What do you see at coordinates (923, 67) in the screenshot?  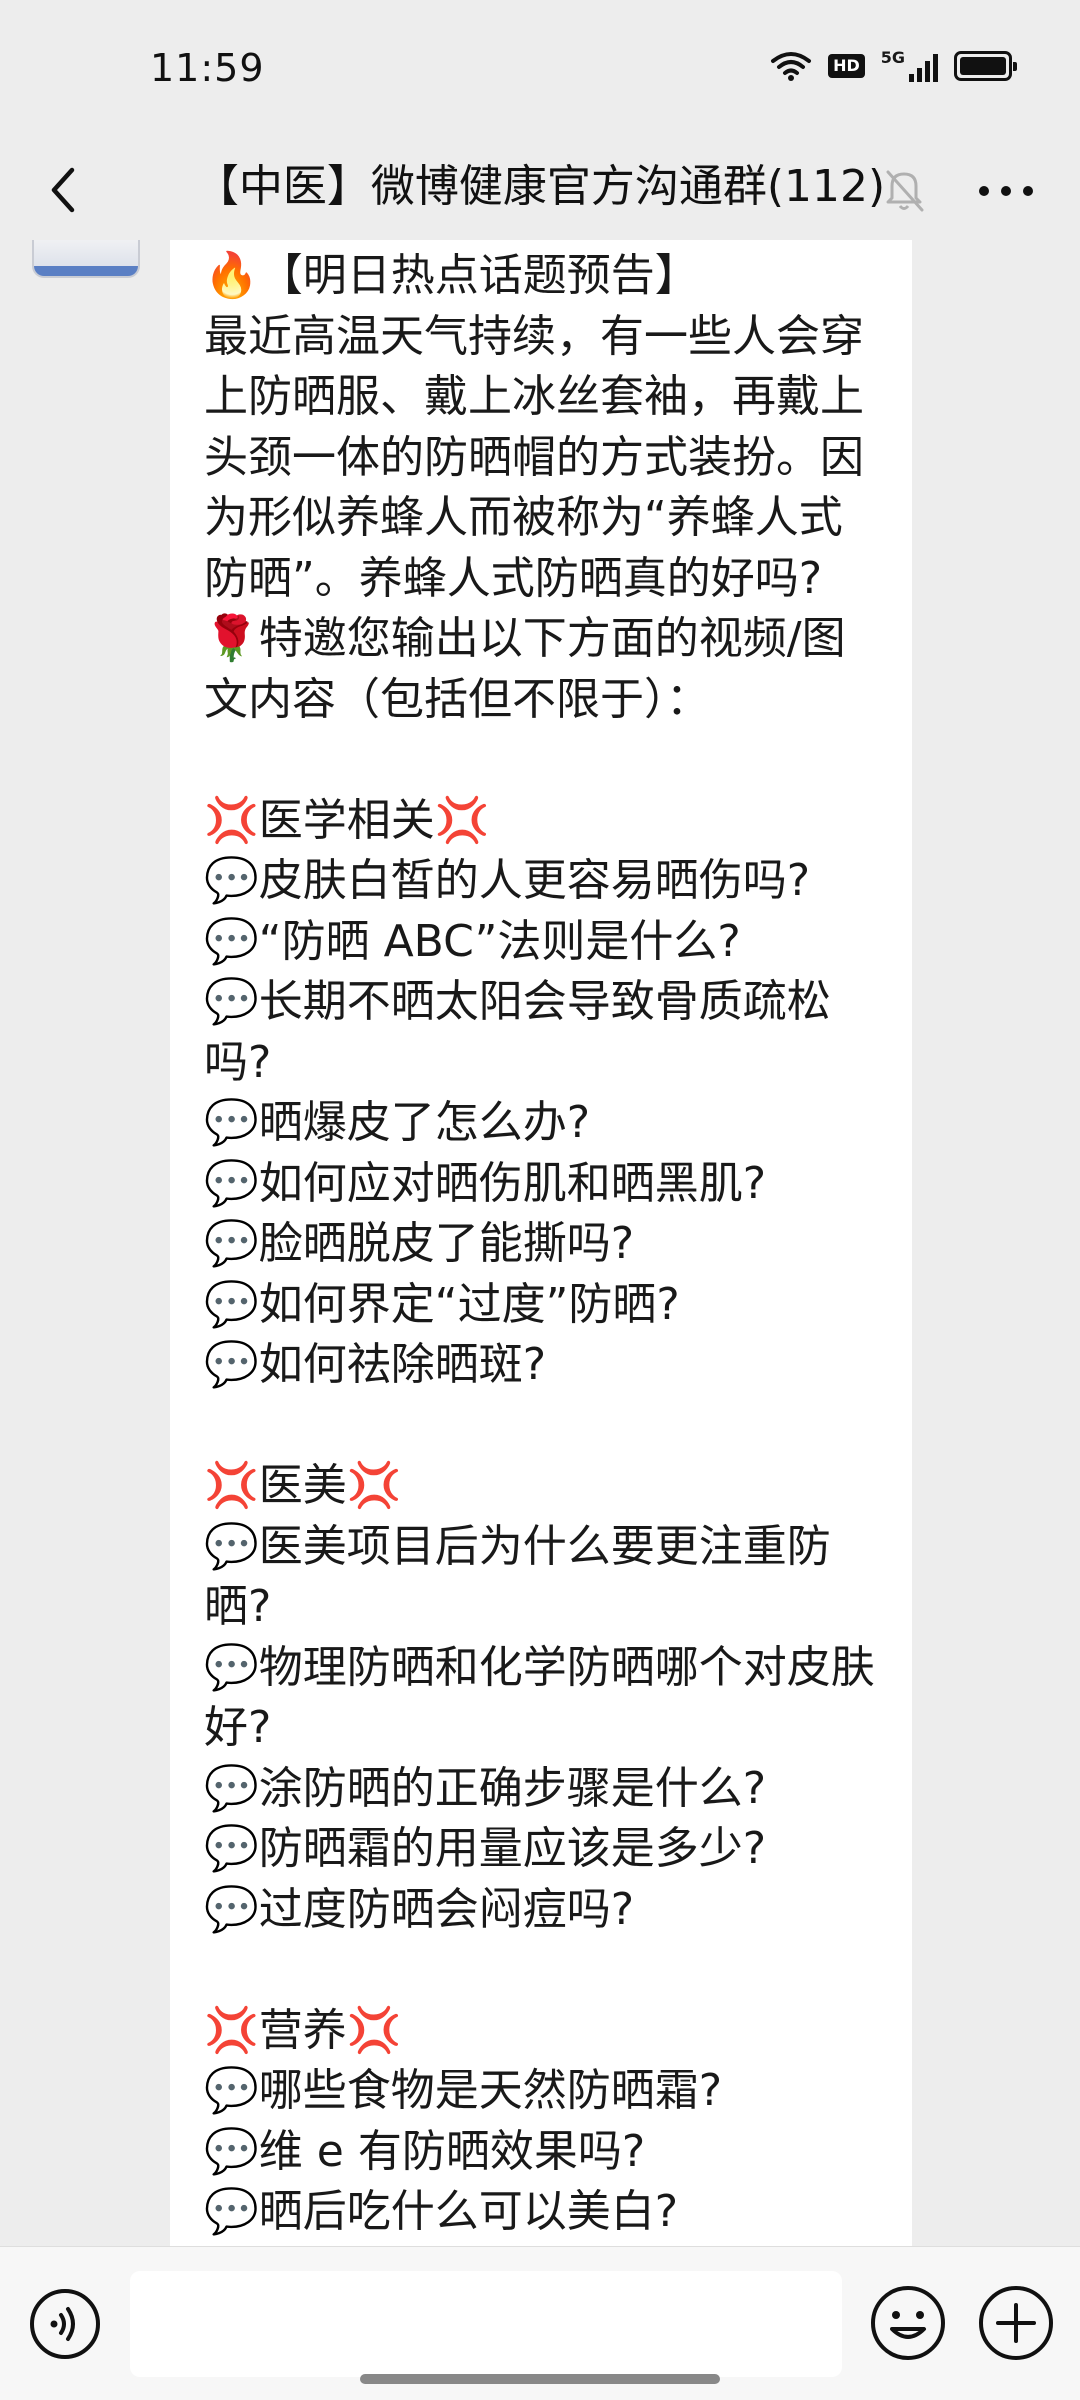 I see `signal-icon` at bounding box center [923, 67].